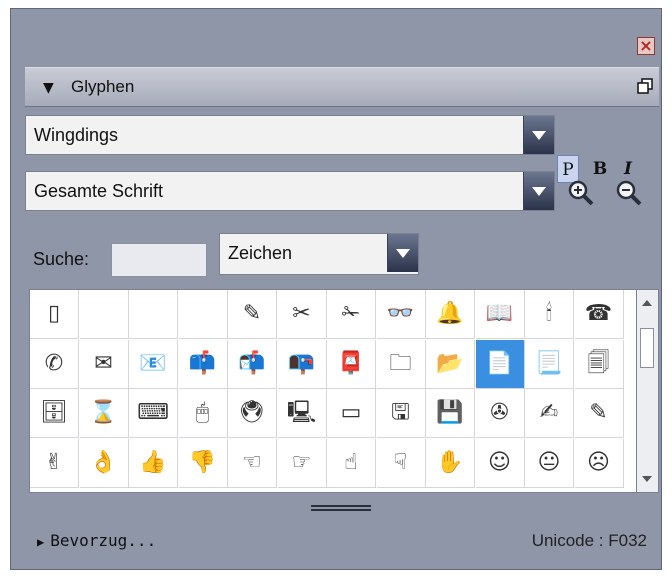  What do you see at coordinates (351, 314) in the screenshot?
I see `glyph-cell: ✁` at bounding box center [351, 314].